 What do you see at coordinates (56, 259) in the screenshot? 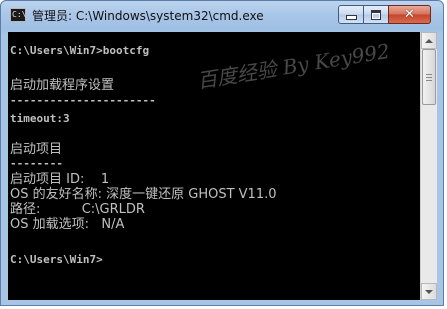
I see `console-prompt: C:\Users\Win7>` at bounding box center [56, 259].